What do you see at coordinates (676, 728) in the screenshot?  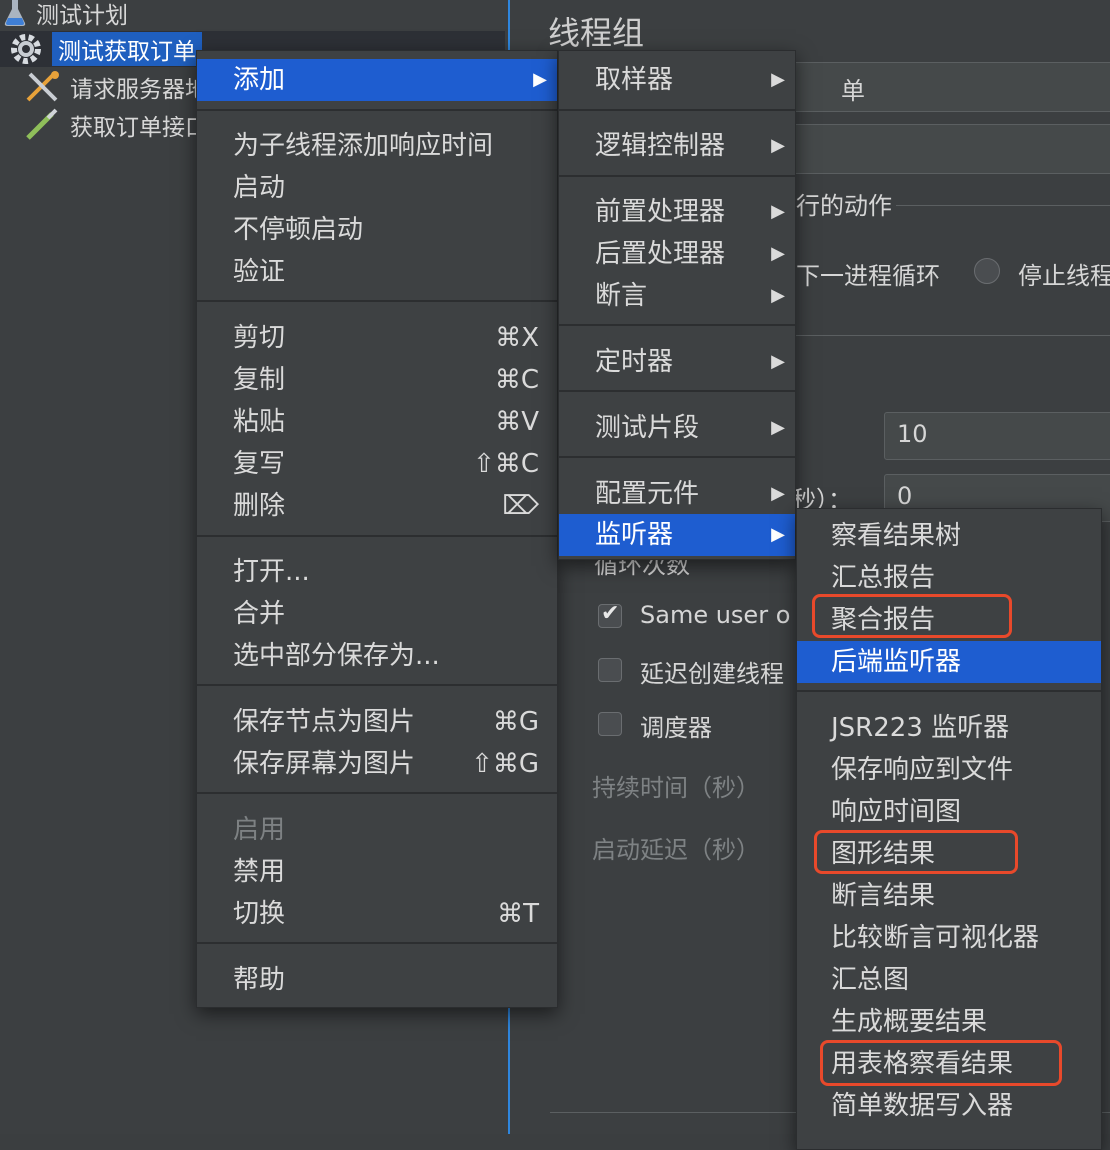 I see `scheduler-label: 调度器` at bounding box center [676, 728].